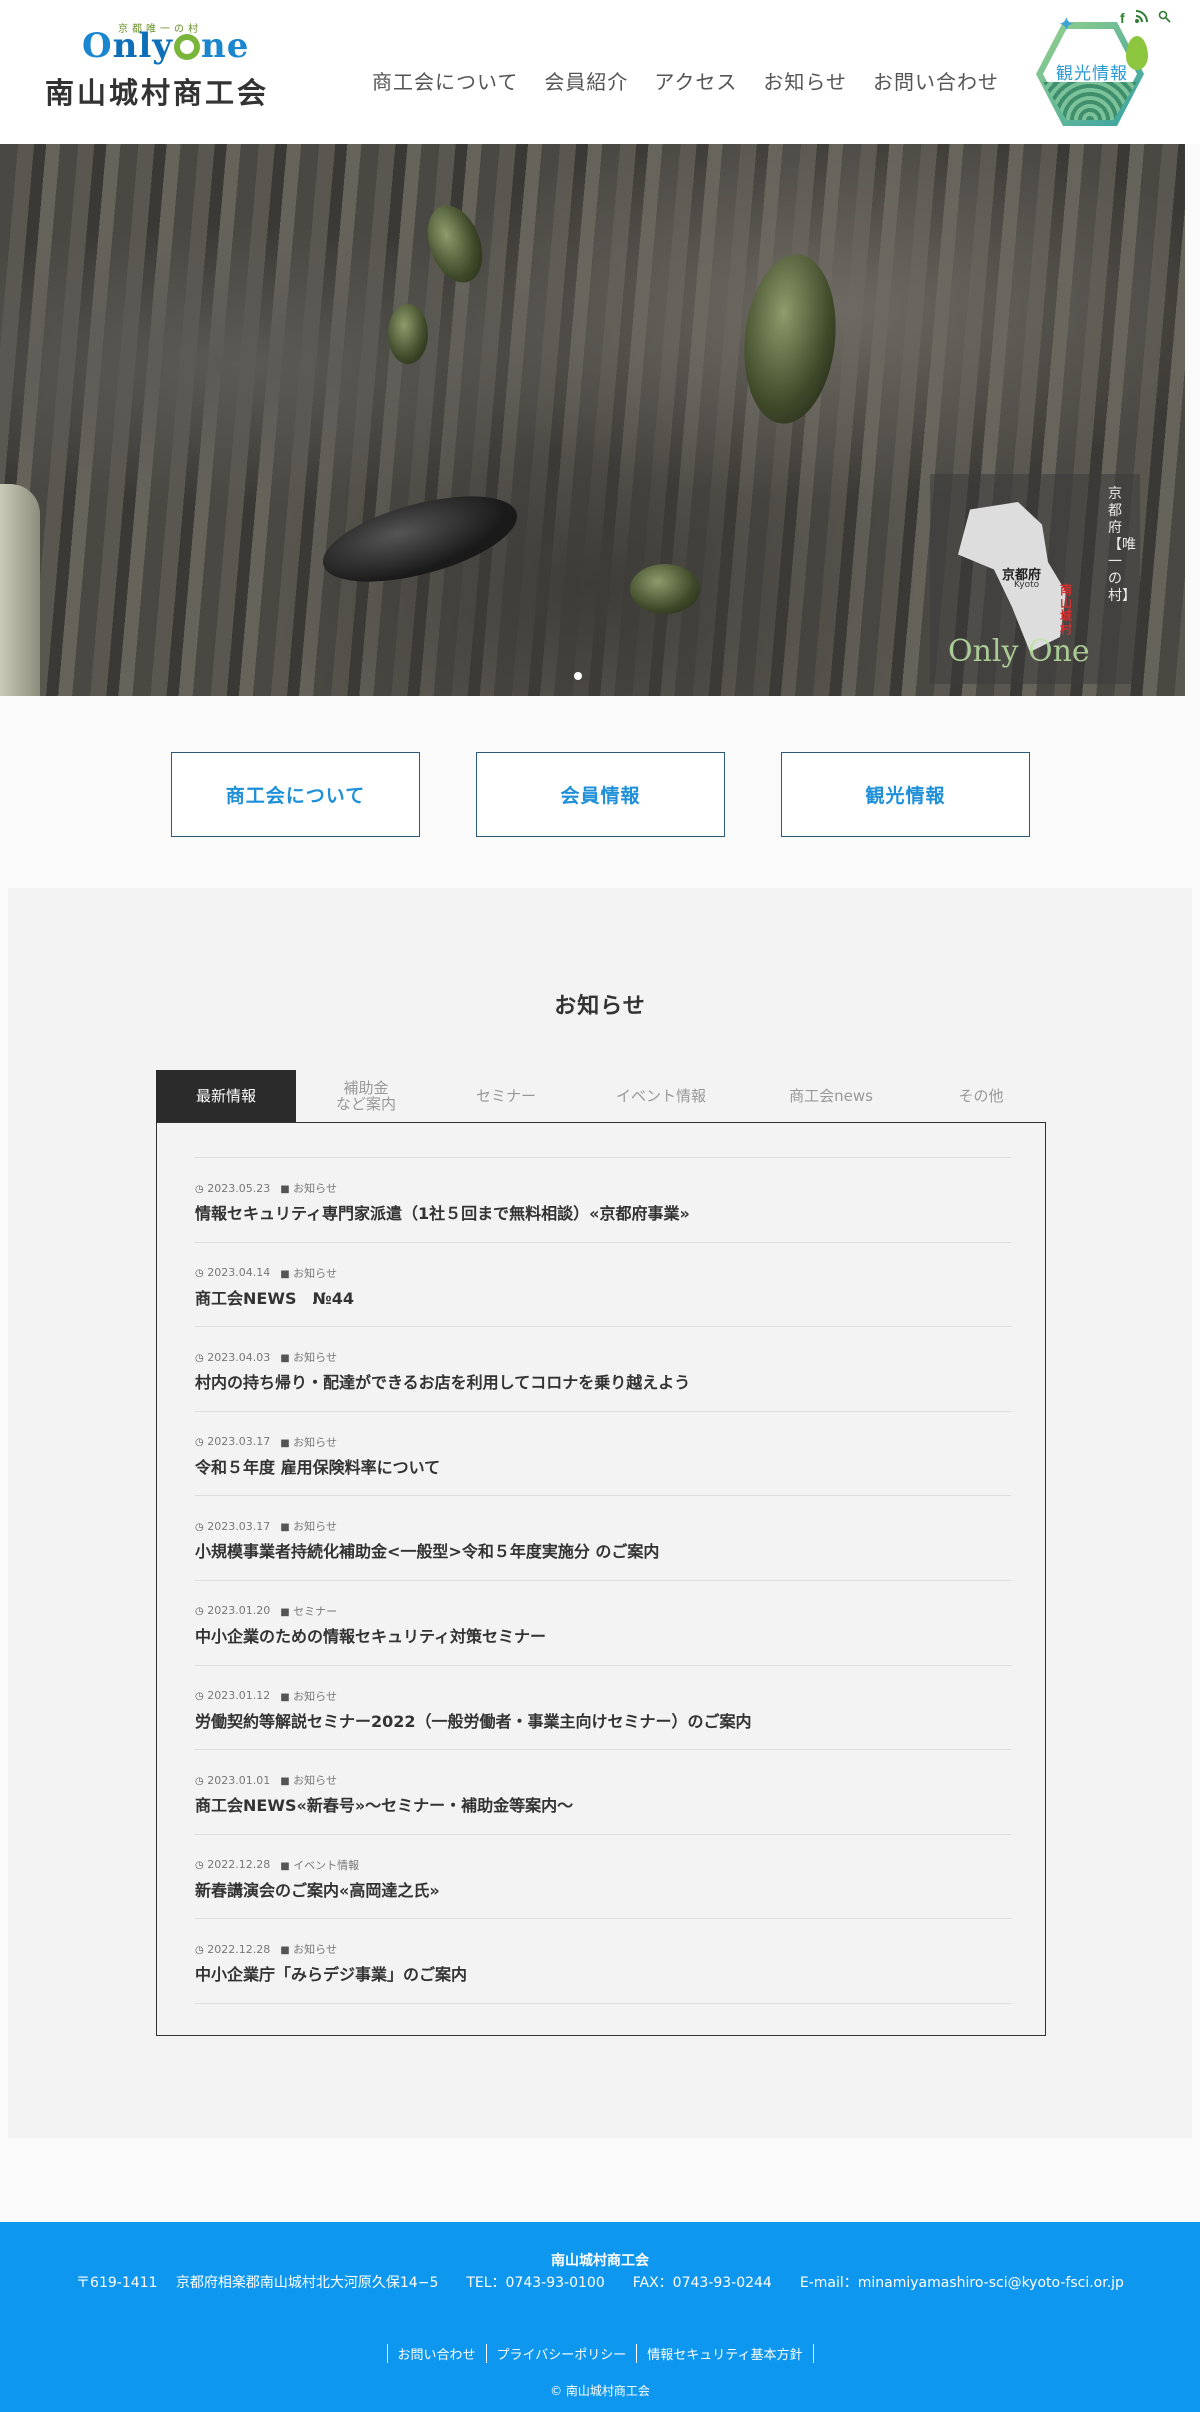 The width and height of the screenshot is (1200, 2412). Describe the element at coordinates (274, 1297) in the screenshot. I see `news-title: 商工会NEWS №44` at that location.